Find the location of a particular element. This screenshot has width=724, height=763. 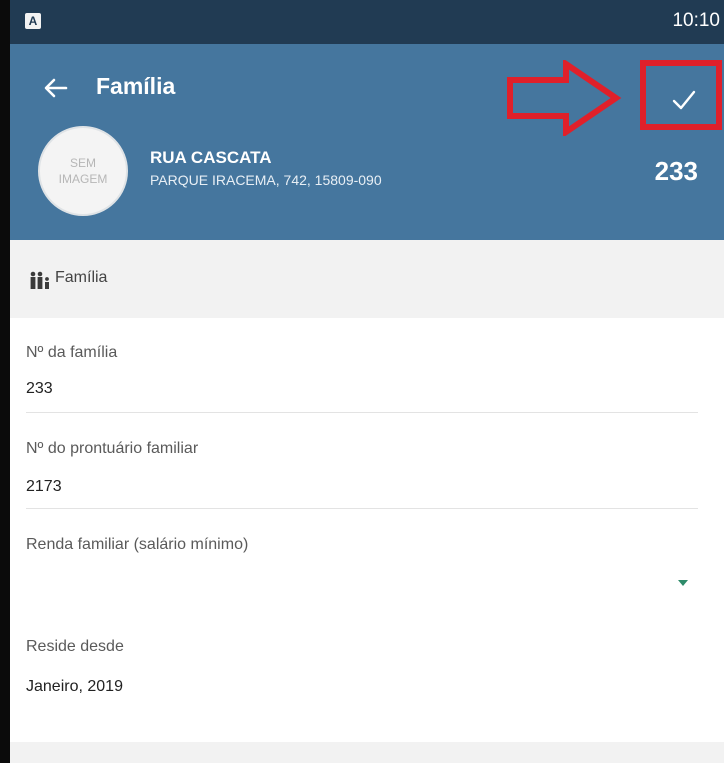

arrow-left-icon is located at coordinates (56, 88).